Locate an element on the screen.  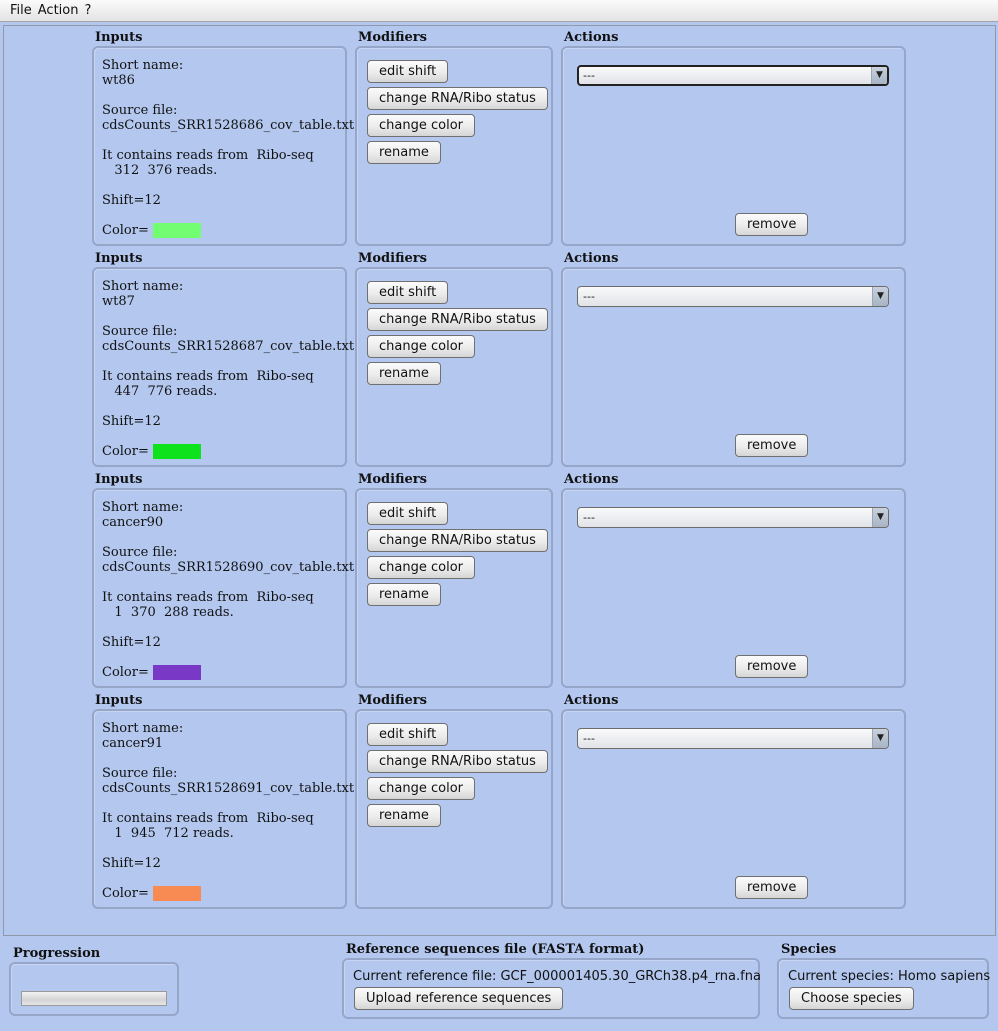
species-title: Species is located at coordinates (809, 949).